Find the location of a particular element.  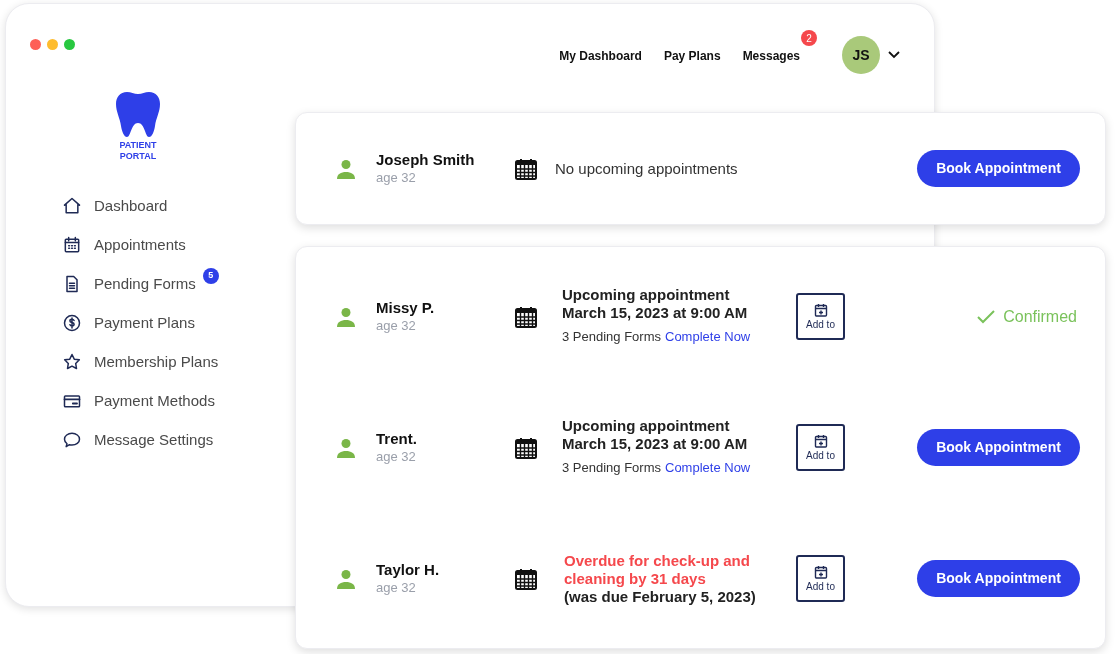

count-badge: 5 is located at coordinates (210, 276).